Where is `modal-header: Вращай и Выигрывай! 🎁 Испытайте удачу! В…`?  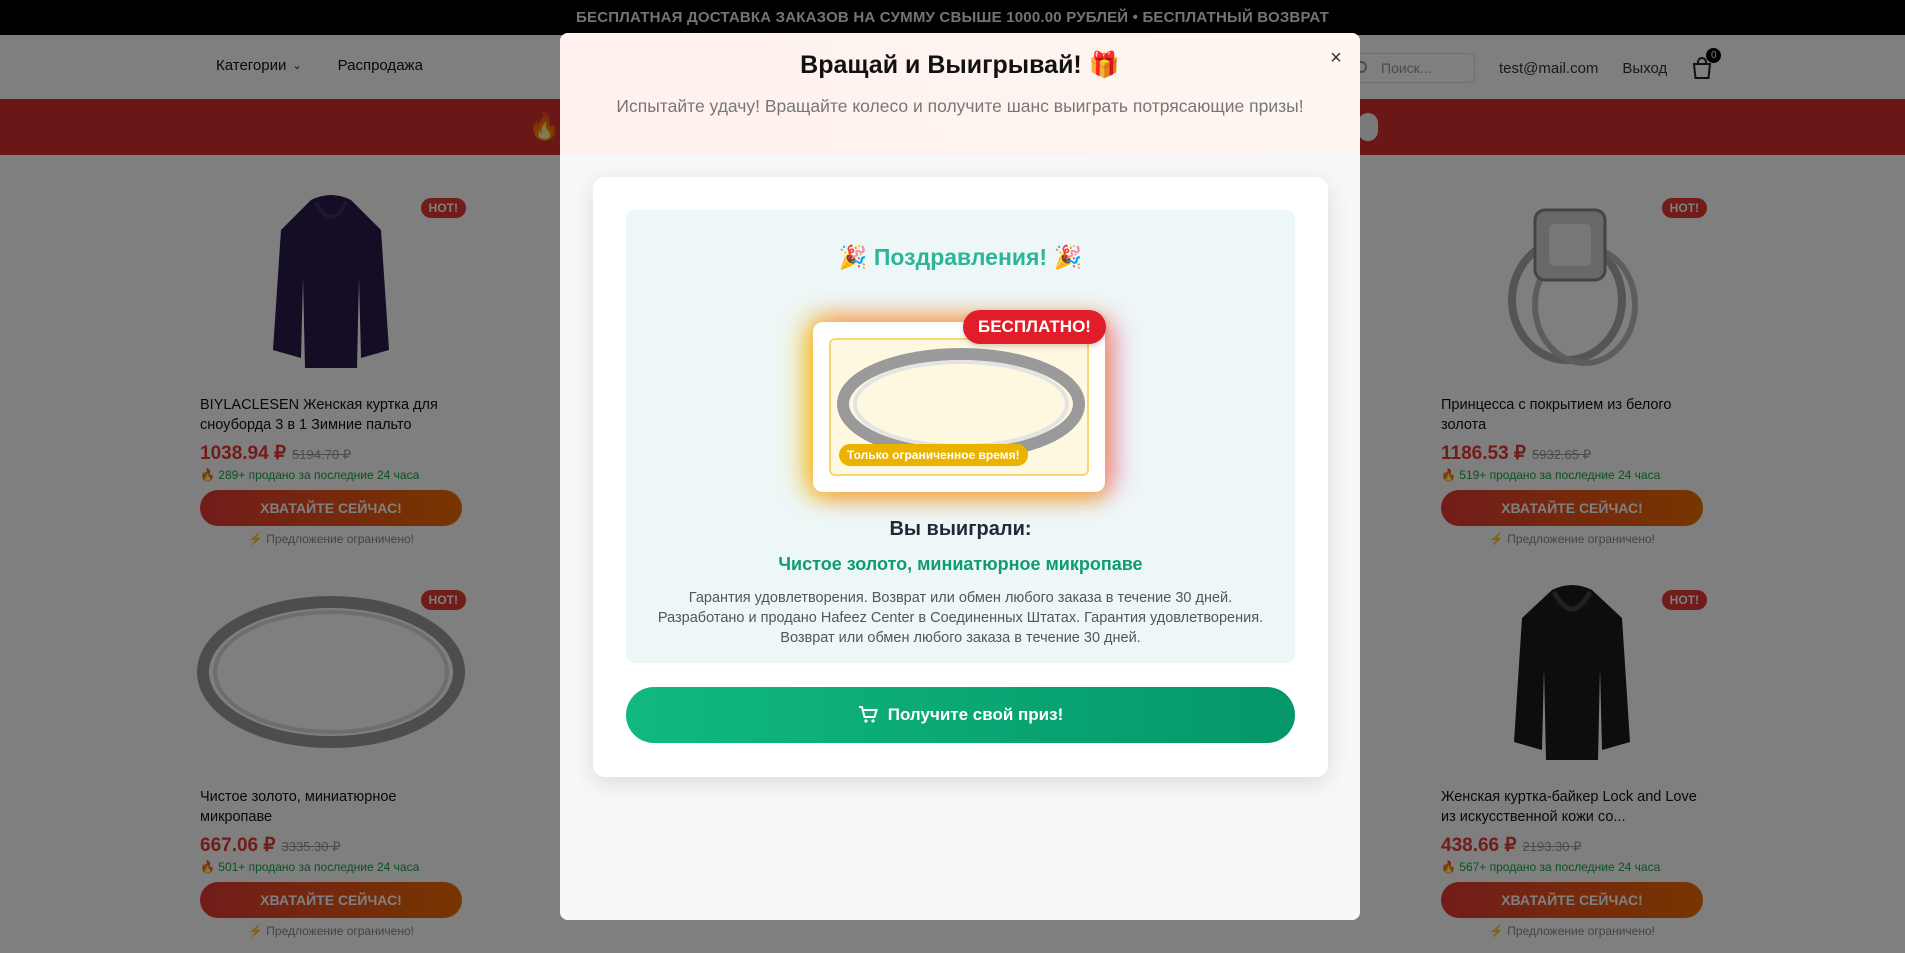
modal-header: Вращай и Выигрывай! 🎁 Испытайте удачу! В… is located at coordinates (960, 94).